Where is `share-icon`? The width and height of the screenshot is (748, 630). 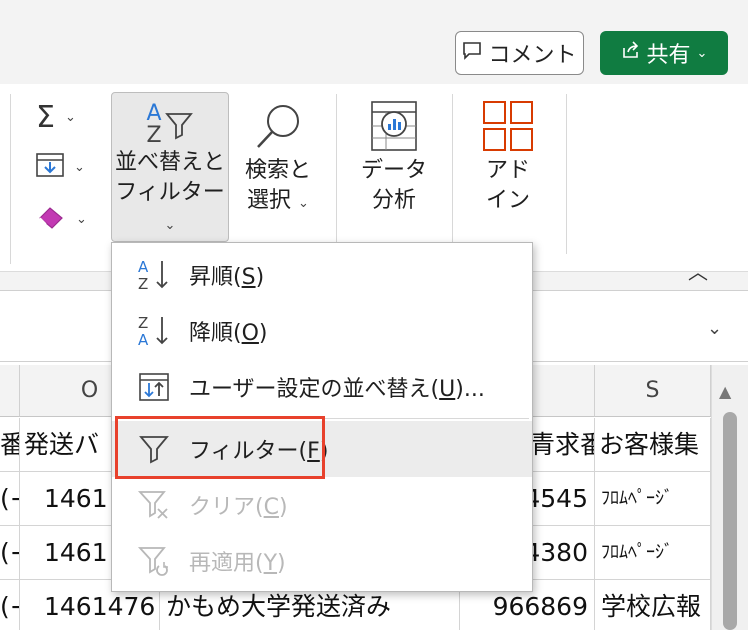
share-icon is located at coordinates (631, 53).